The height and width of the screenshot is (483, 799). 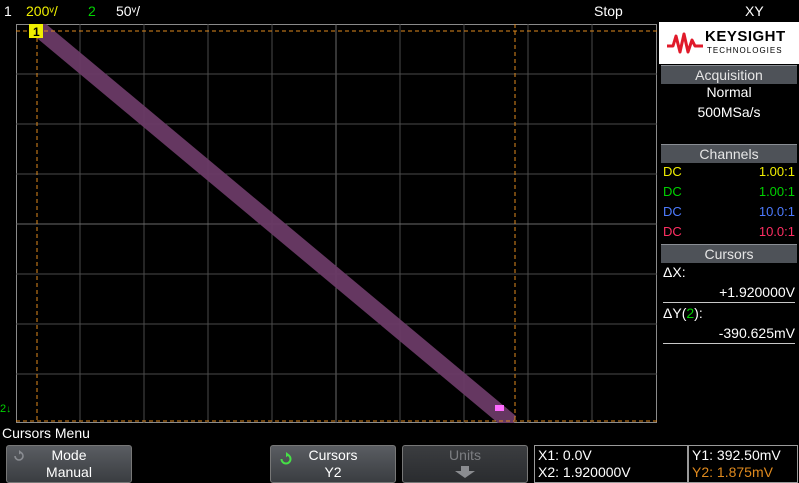 What do you see at coordinates (729, 193) in the screenshot?
I see `channel2-row: DC 1.00:1` at bounding box center [729, 193].